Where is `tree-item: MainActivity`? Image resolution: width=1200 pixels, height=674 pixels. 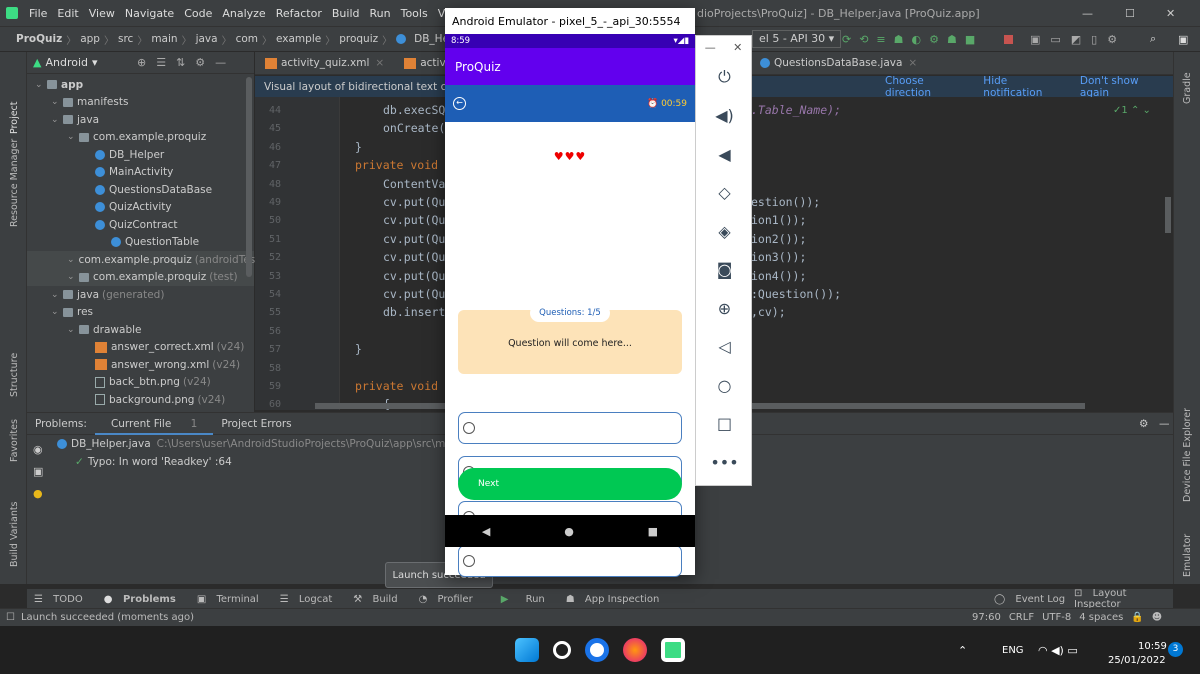
tree-item: MainActivity is located at coordinates (140, 173).